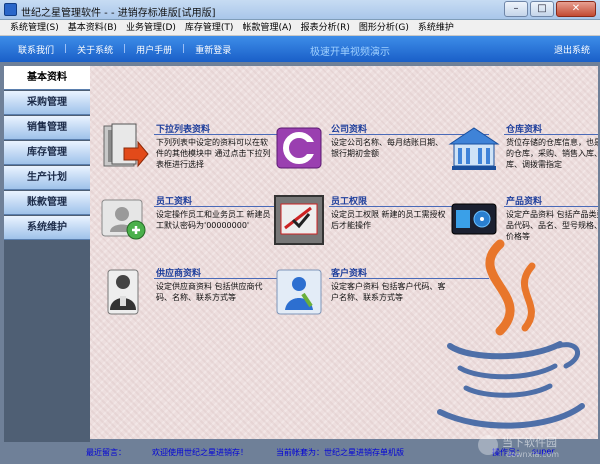  I want to click on sidebar-item-accounts: 账款管理, so click(47, 203).